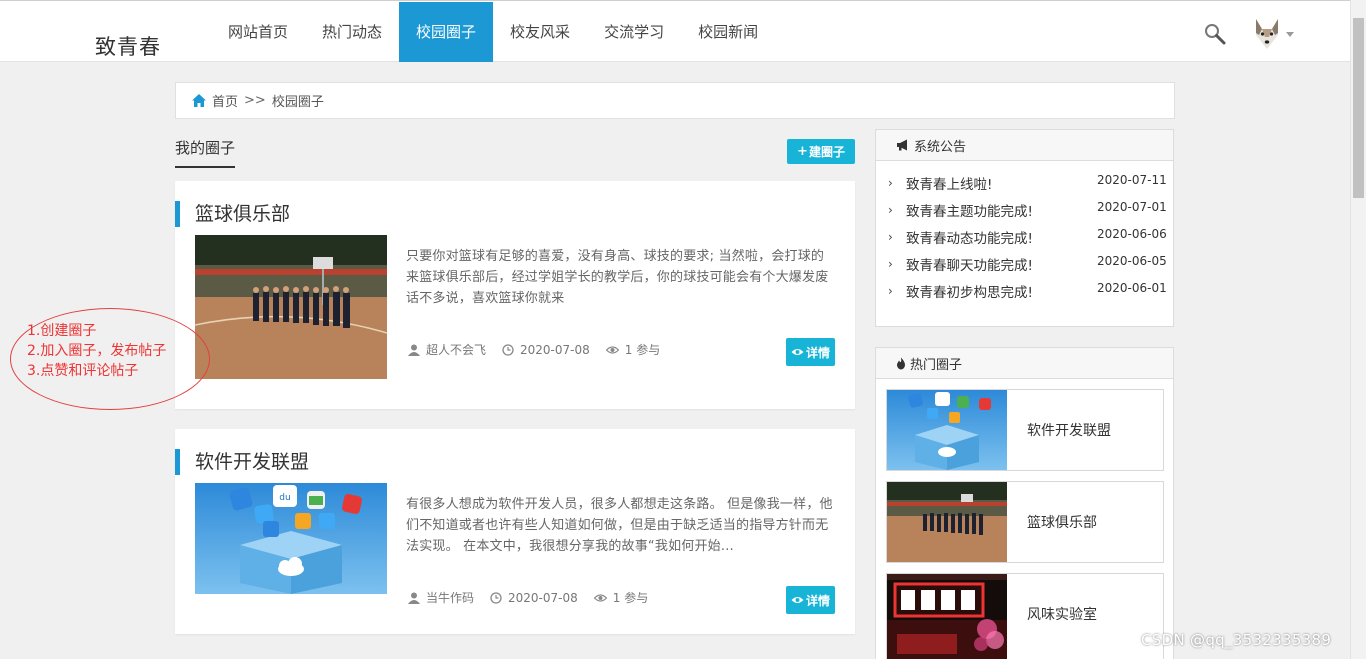  What do you see at coordinates (1358, 329) in the screenshot?
I see `page-scrollbar` at bounding box center [1358, 329].